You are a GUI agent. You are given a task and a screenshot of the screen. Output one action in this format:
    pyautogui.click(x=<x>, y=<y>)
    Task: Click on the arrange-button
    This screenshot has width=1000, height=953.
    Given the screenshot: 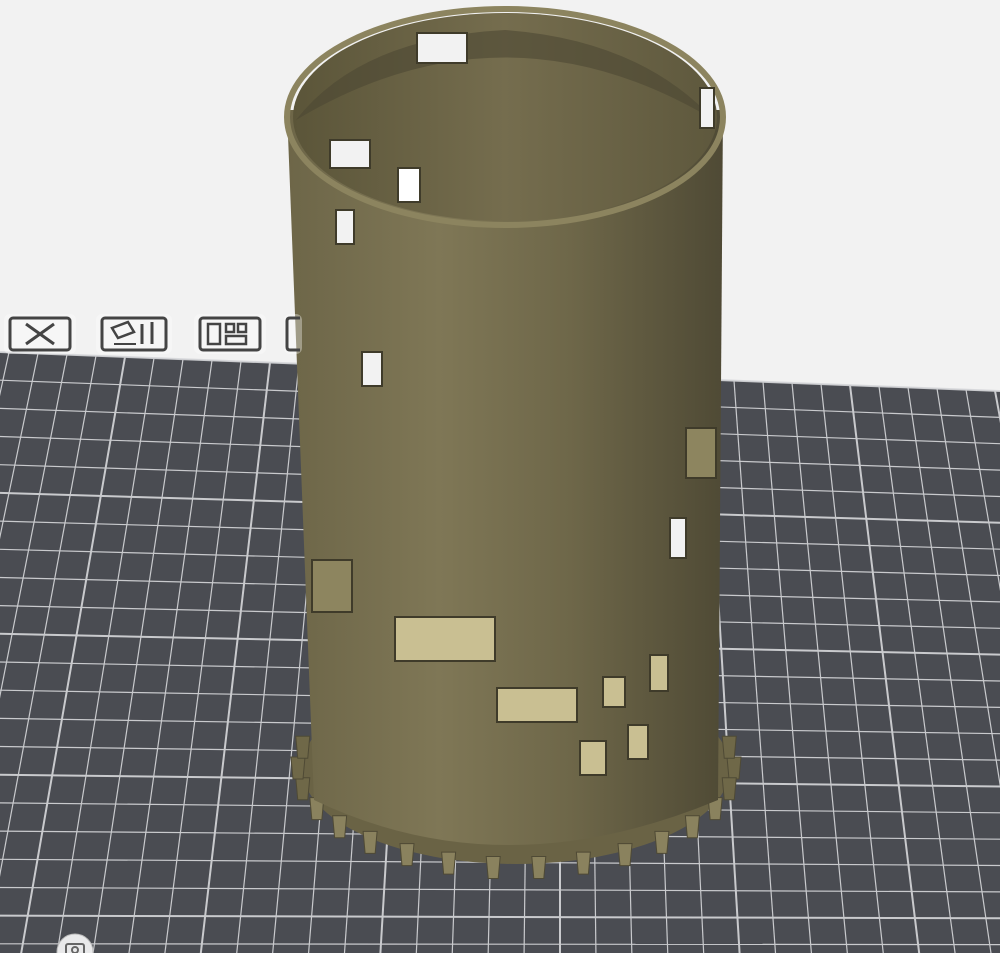 What is the action you would take?
    pyautogui.click(x=230, y=334)
    